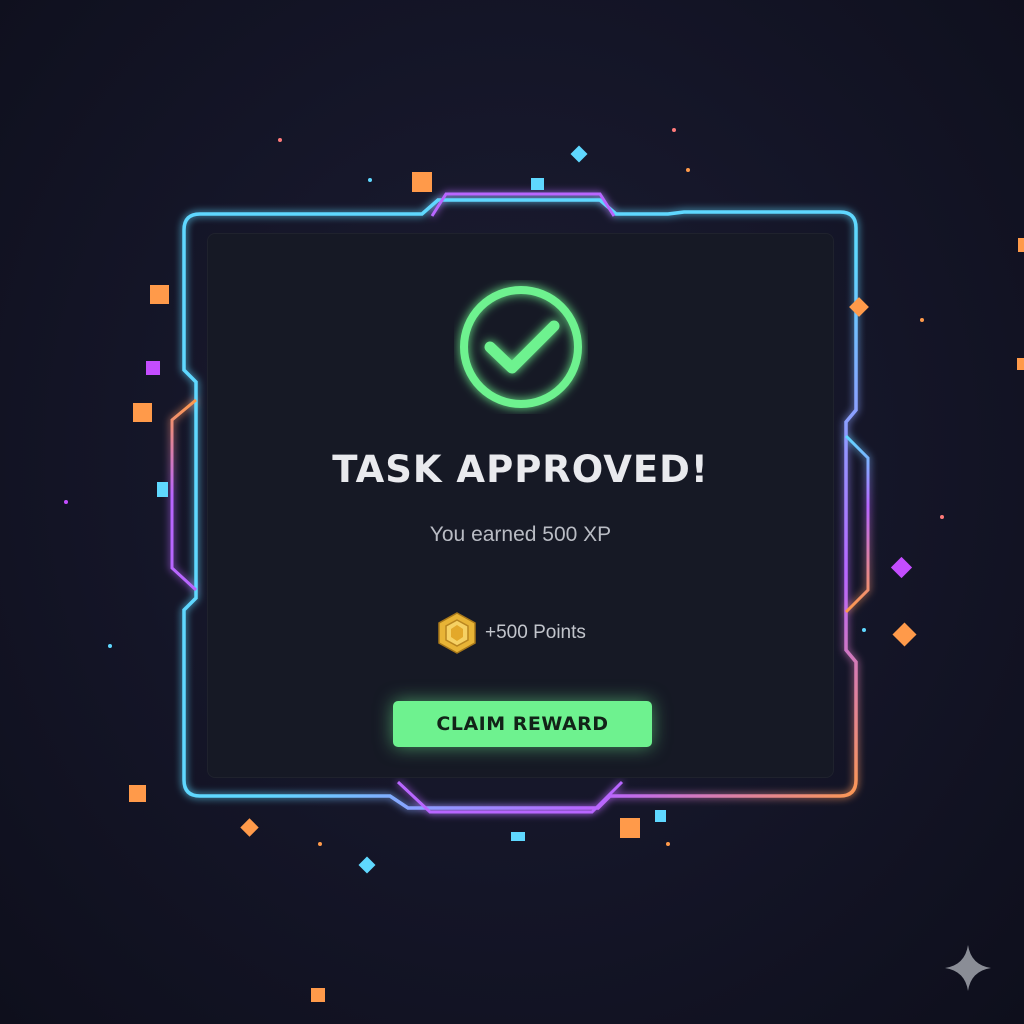 Image resolution: width=1024 pixels, height=1024 pixels. Describe the element at coordinates (521, 347) in the screenshot. I see `check-circle-icon` at that location.